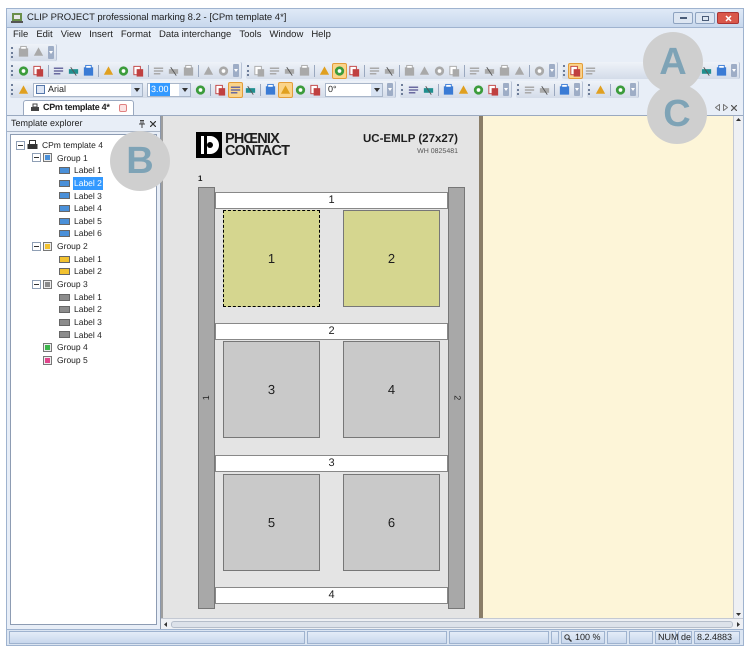 The width and height of the screenshot is (750, 662). Describe the element at coordinates (40, 89) in the screenshot. I see `font-icon` at that location.